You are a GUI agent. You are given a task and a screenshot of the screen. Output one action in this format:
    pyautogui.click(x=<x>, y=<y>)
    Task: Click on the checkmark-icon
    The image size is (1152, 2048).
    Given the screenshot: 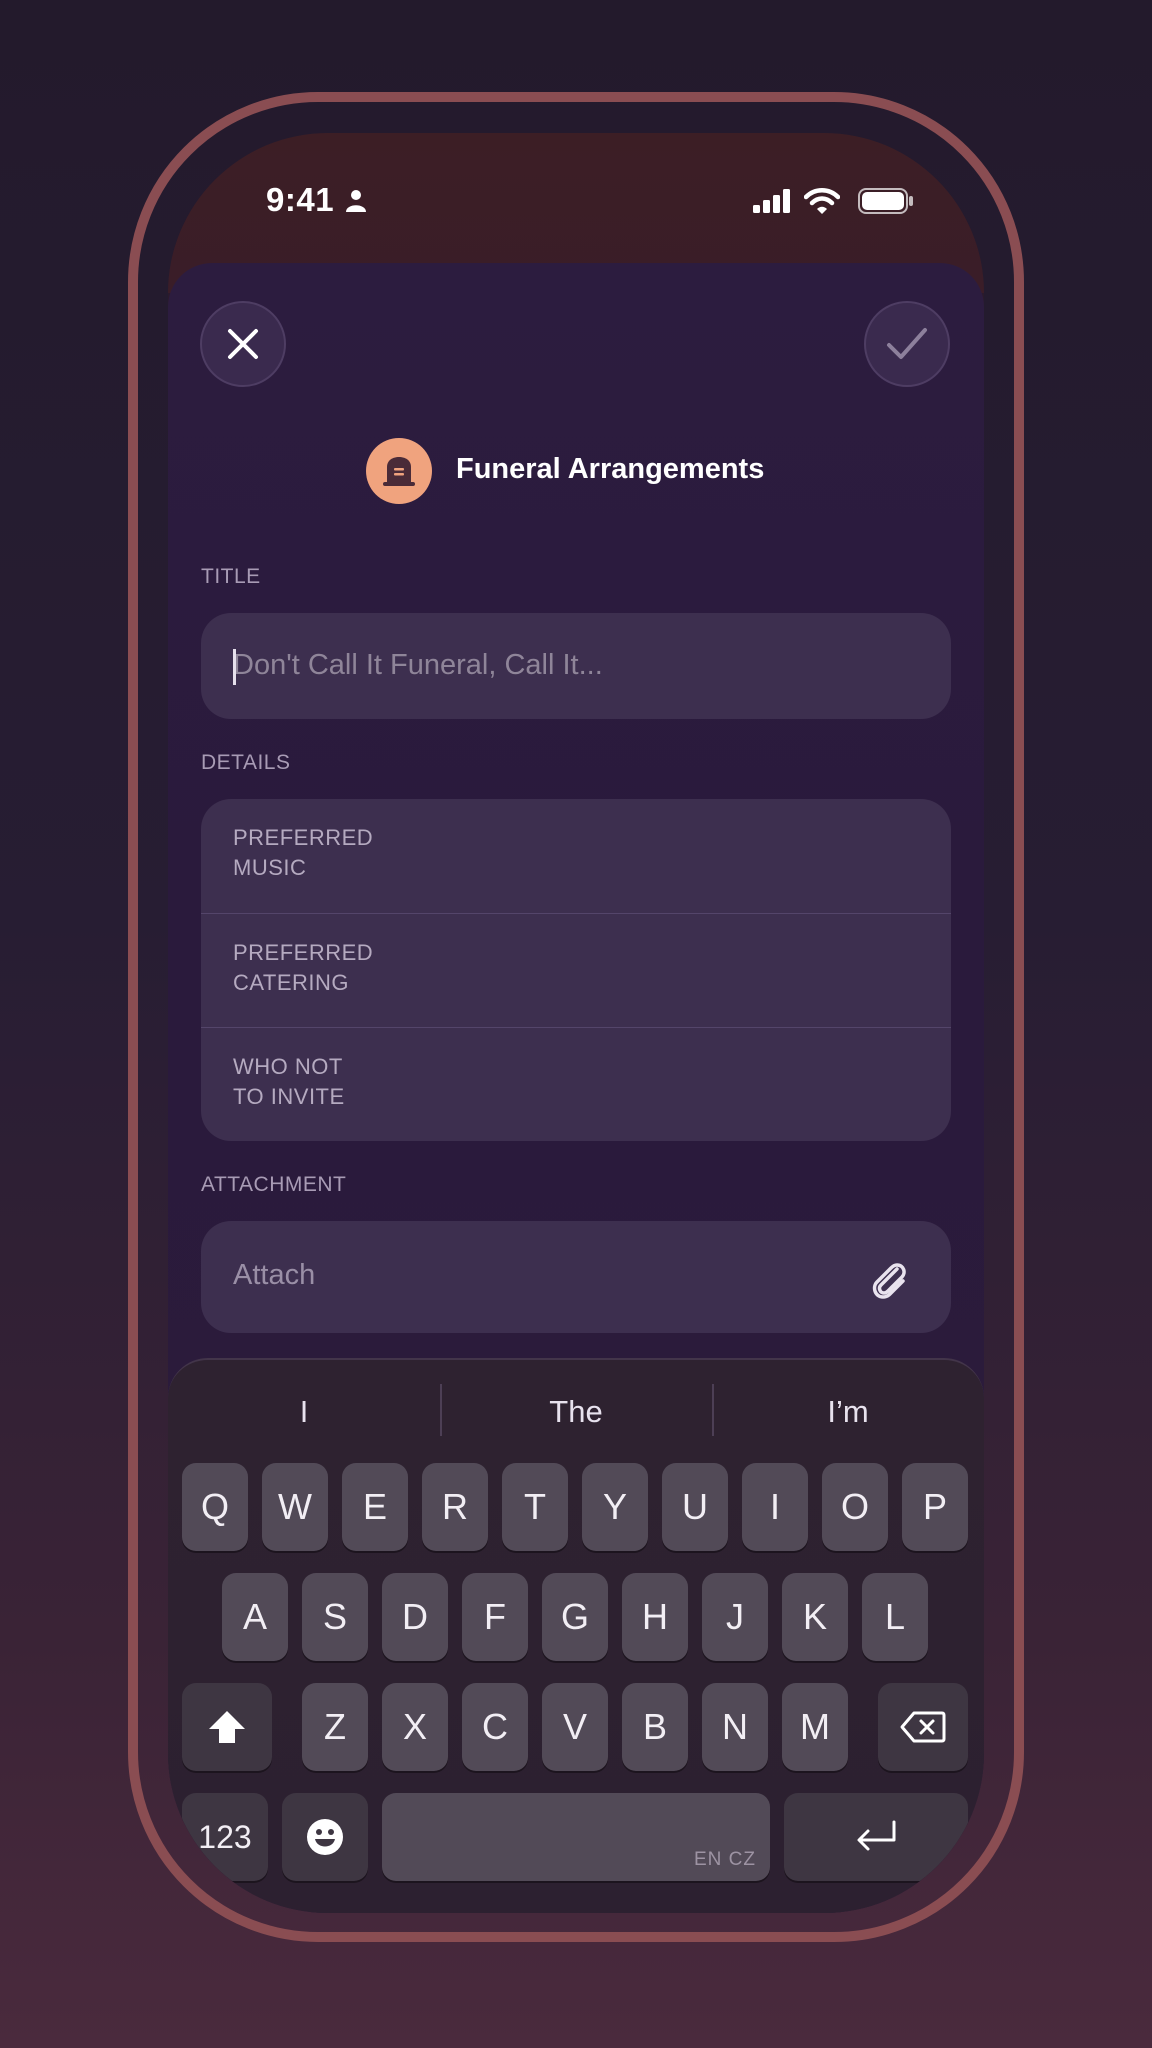 What is the action you would take?
    pyautogui.click(x=907, y=343)
    